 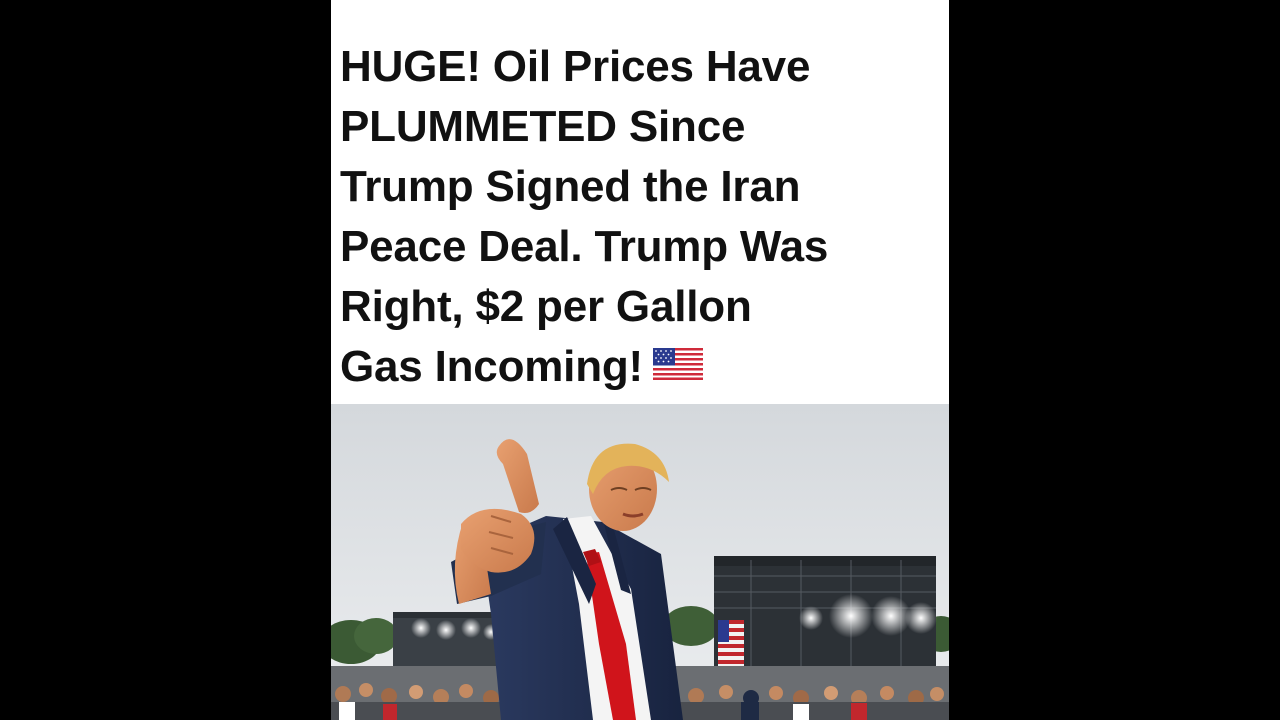 I want to click on headline-line-3: Trump Signed the Iran, so click(x=570, y=186).